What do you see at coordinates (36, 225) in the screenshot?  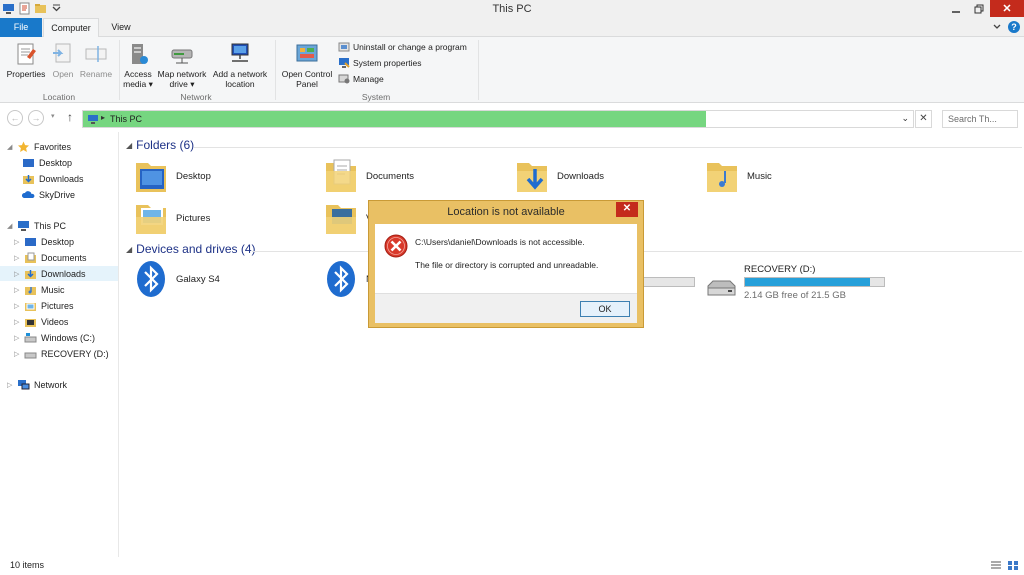 I see `nav-this-pc: ◢ This PC` at bounding box center [36, 225].